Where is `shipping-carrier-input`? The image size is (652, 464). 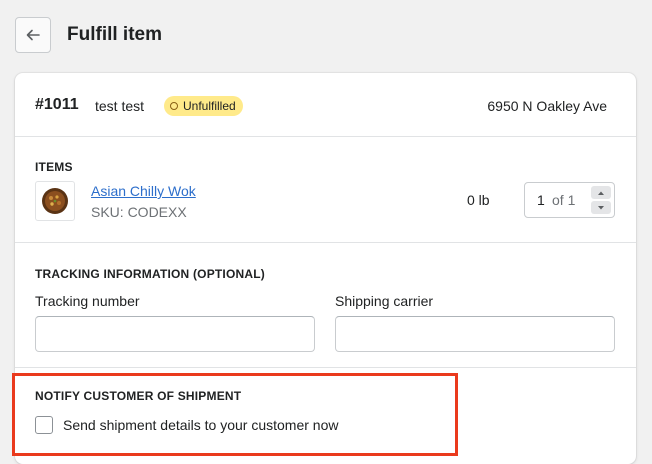
shipping-carrier-input is located at coordinates (475, 334).